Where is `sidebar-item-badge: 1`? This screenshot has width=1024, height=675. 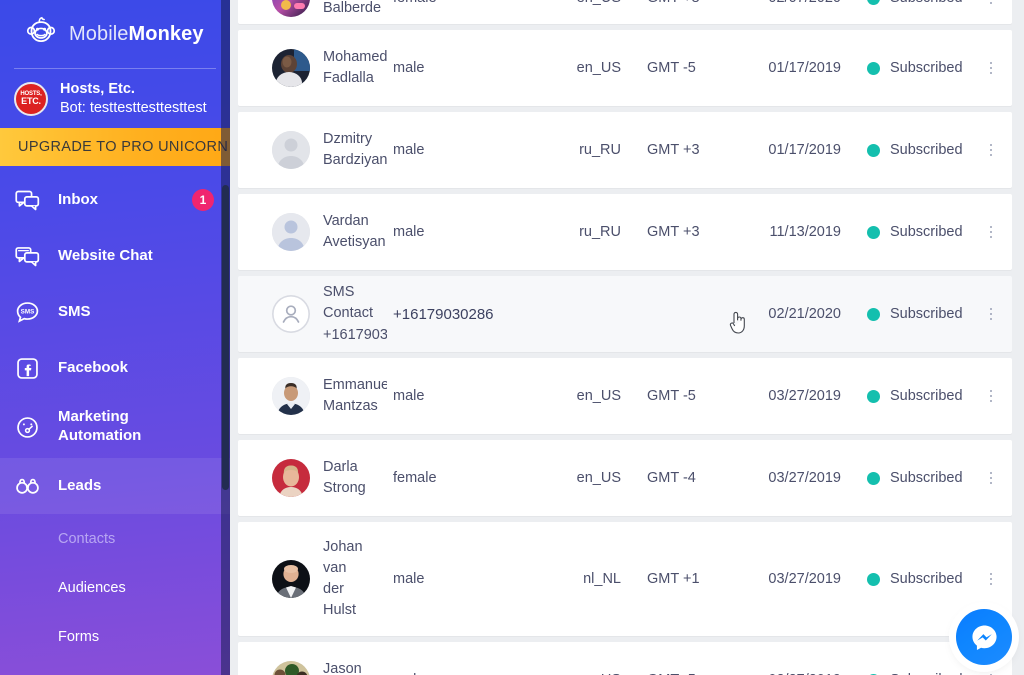 sidebar-item-badge: 1 is located at coordinates (203, 200).